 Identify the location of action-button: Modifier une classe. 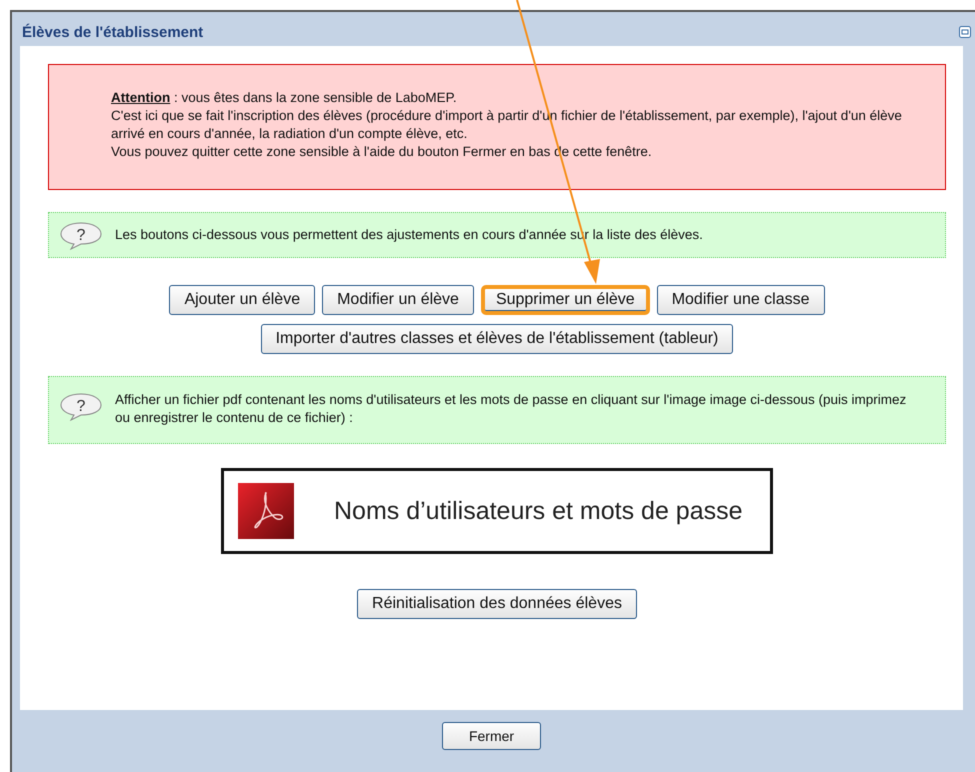
(740, 300).